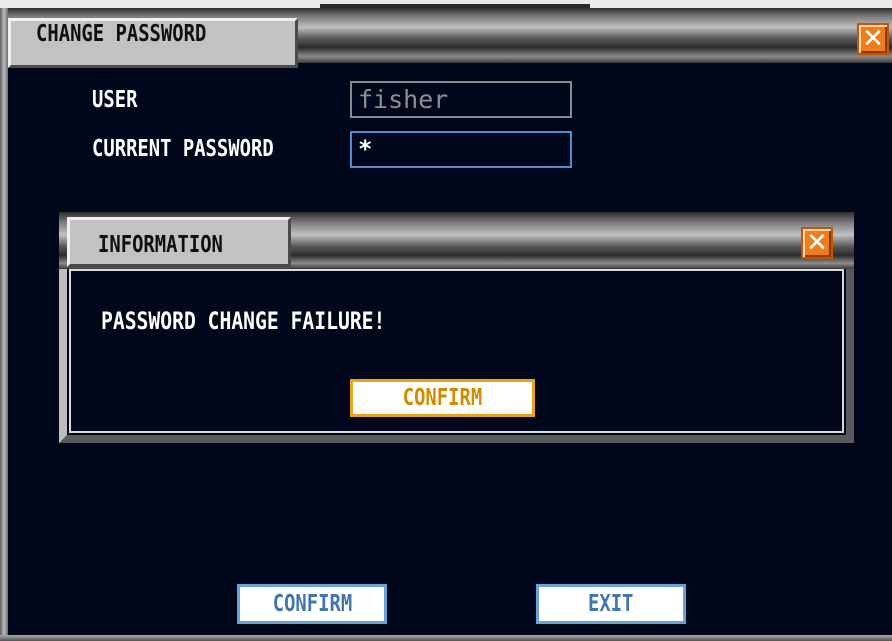  What do you see at coordinates (446, 638) in the screenshot?
I see `dialog-bottom-frame` at bounding box center [446, 638].